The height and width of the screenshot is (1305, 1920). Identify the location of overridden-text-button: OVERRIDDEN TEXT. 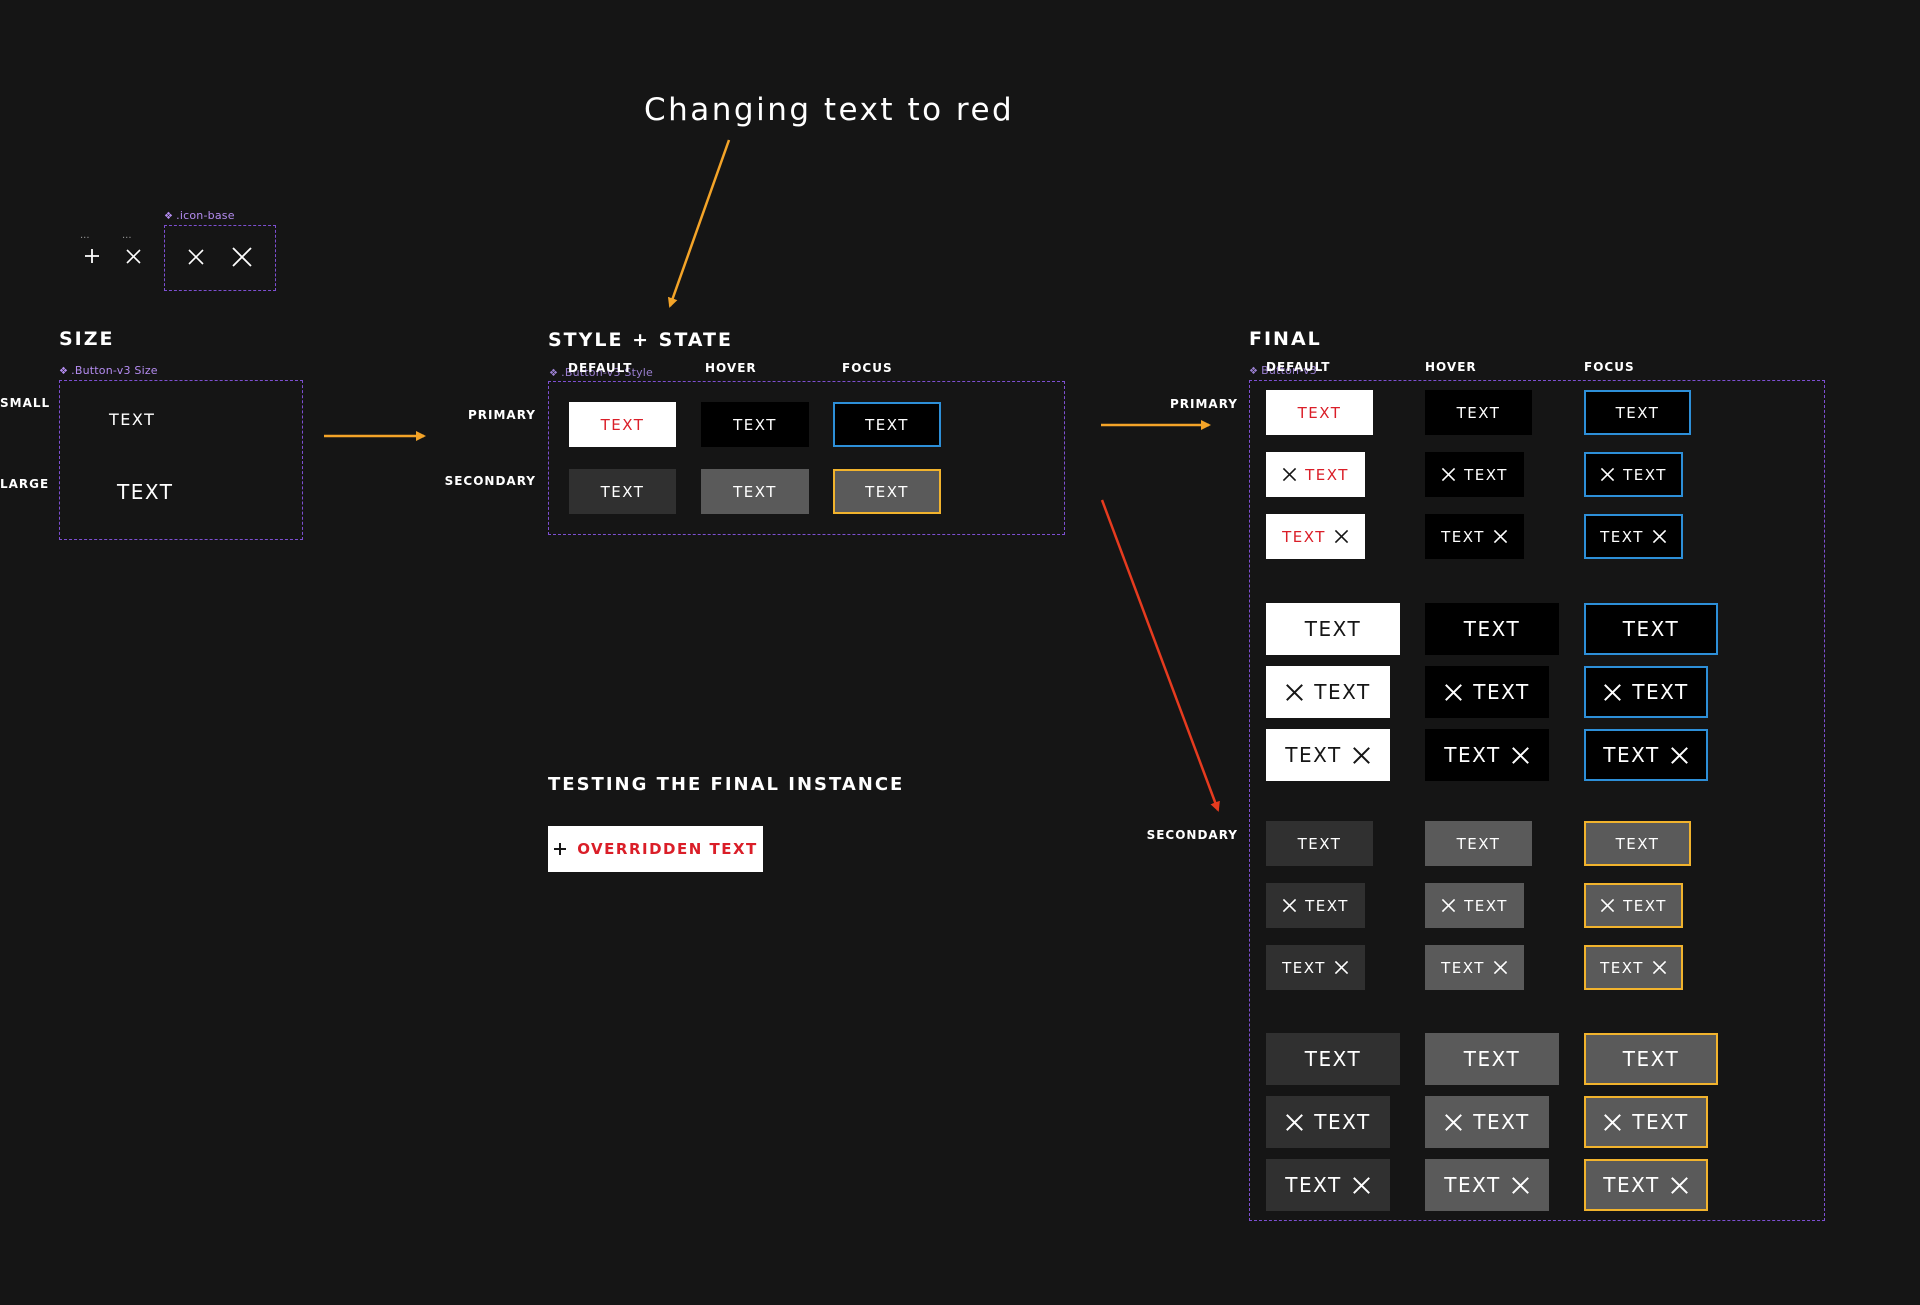
(655, 849).